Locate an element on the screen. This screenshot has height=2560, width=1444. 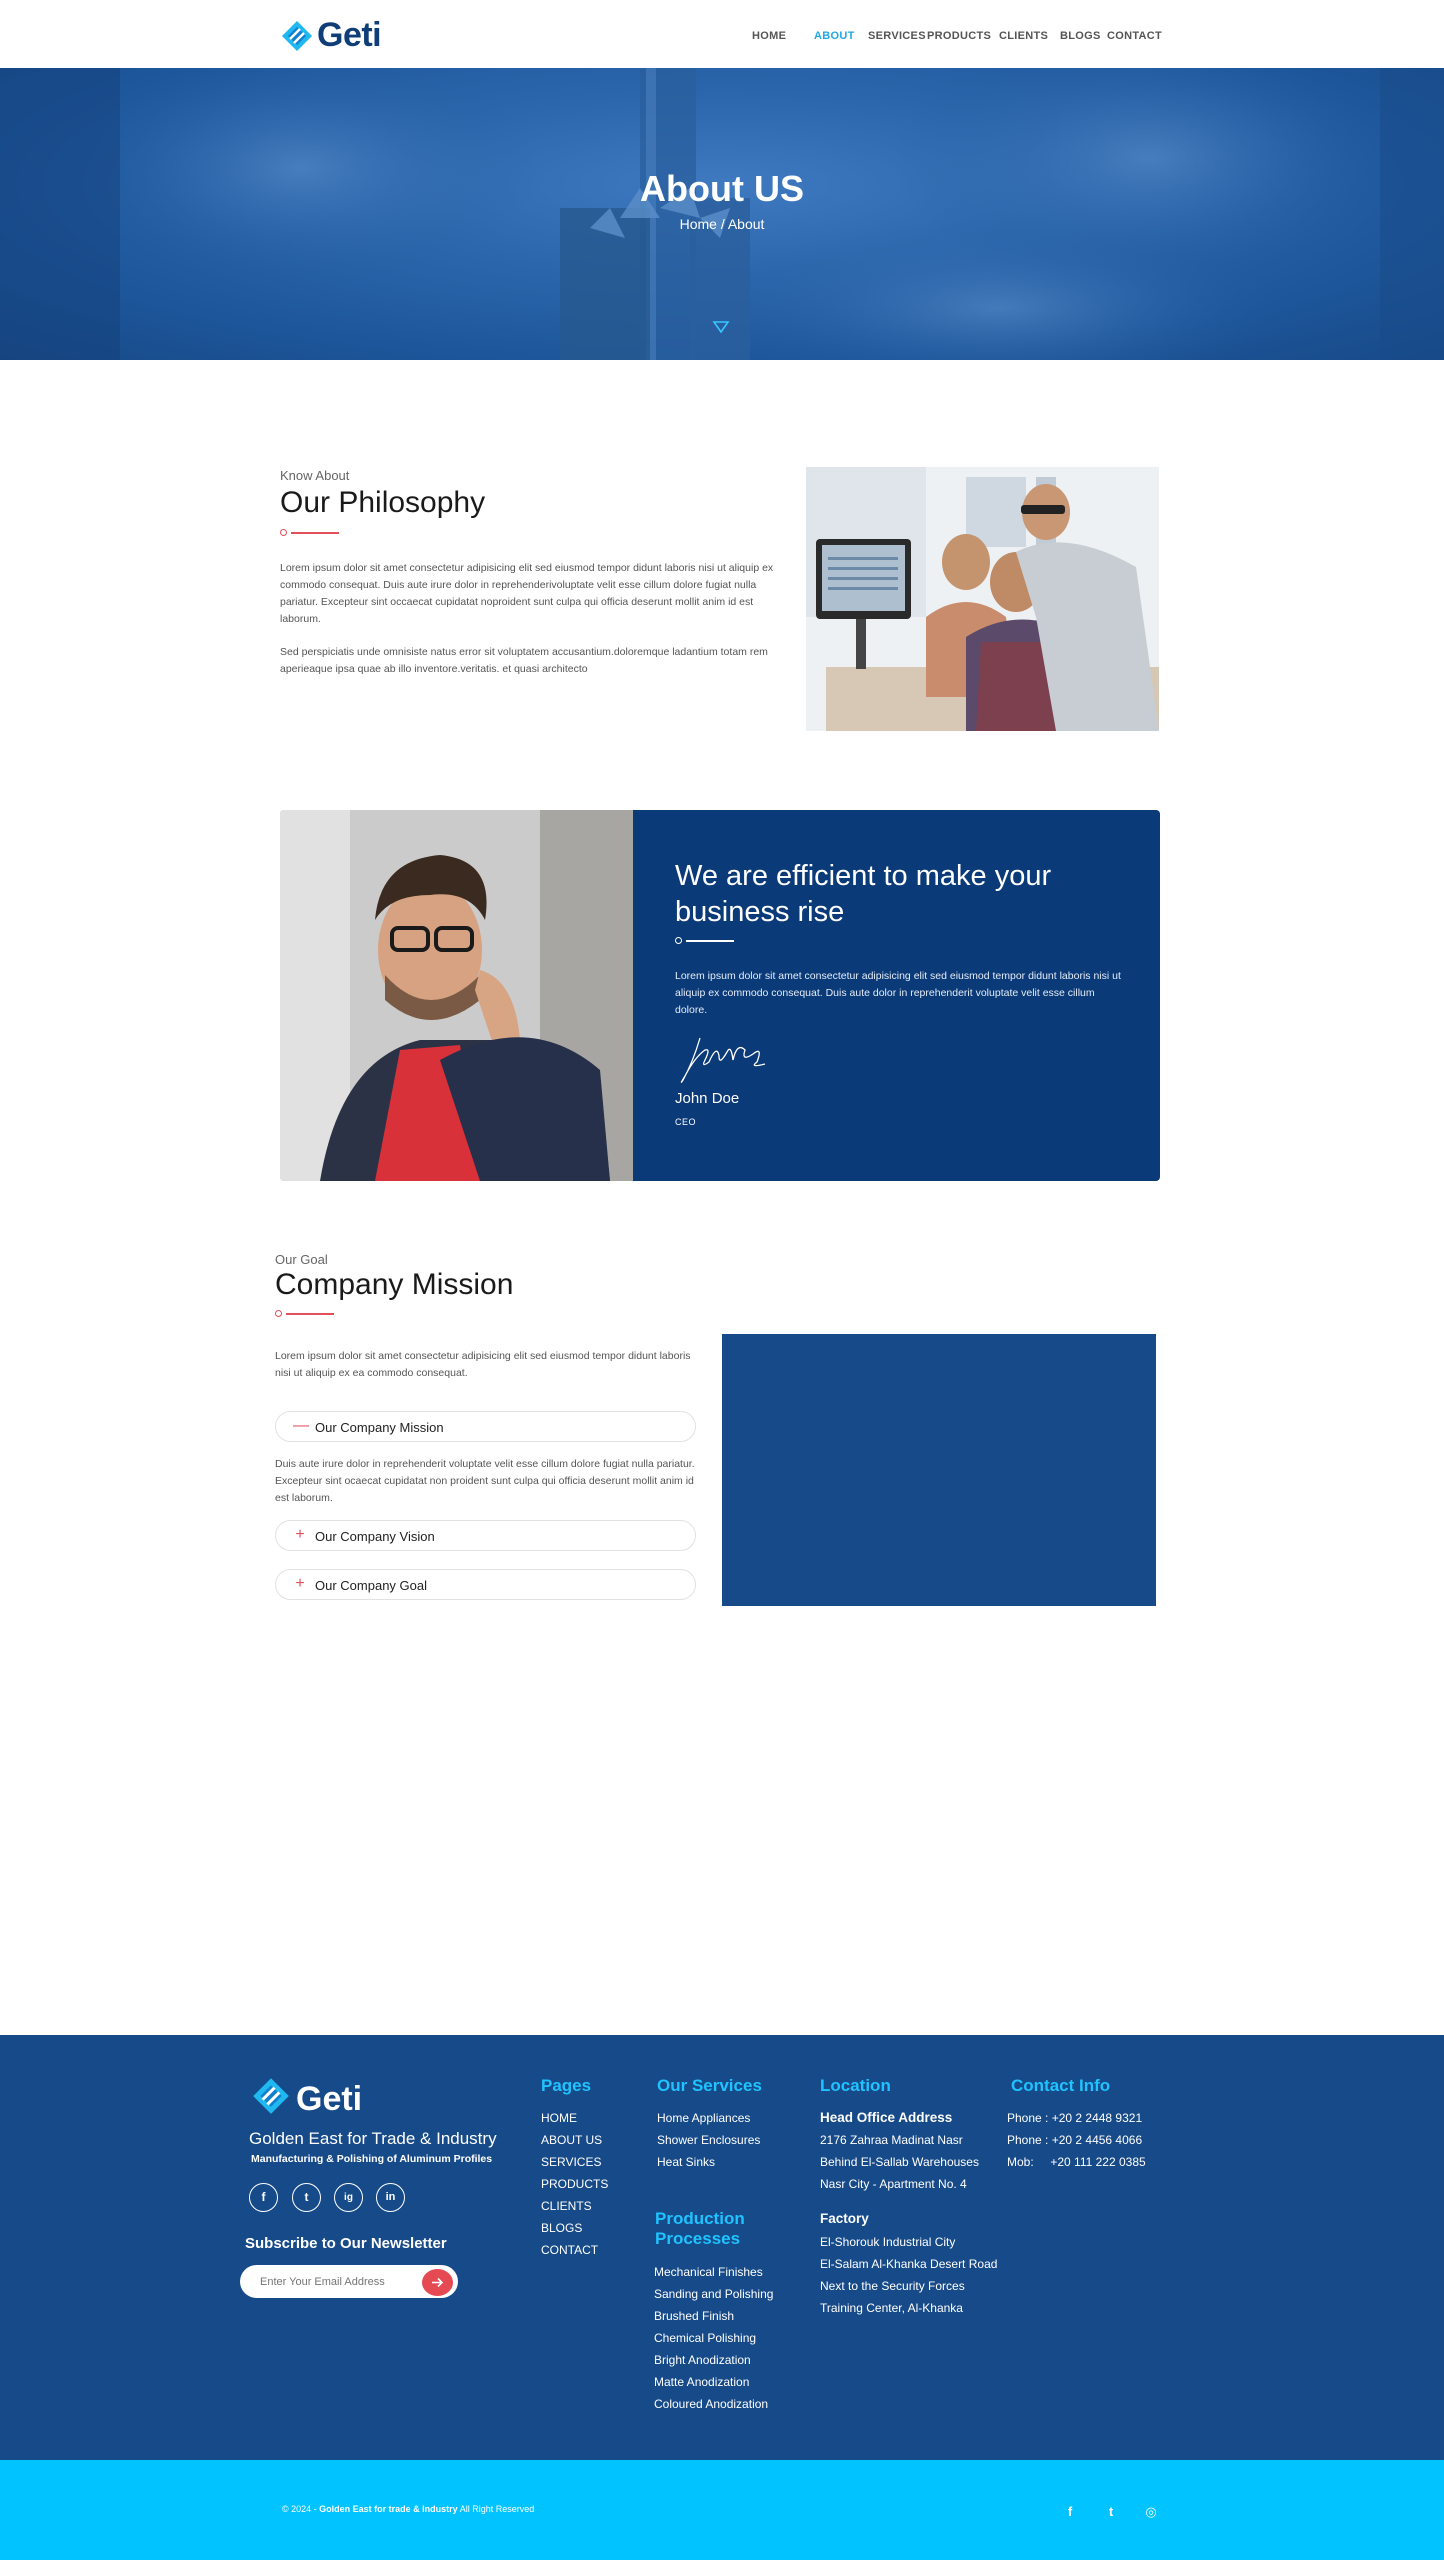
nav-blogs: BLOGS is located at coordinates (1080, 36).